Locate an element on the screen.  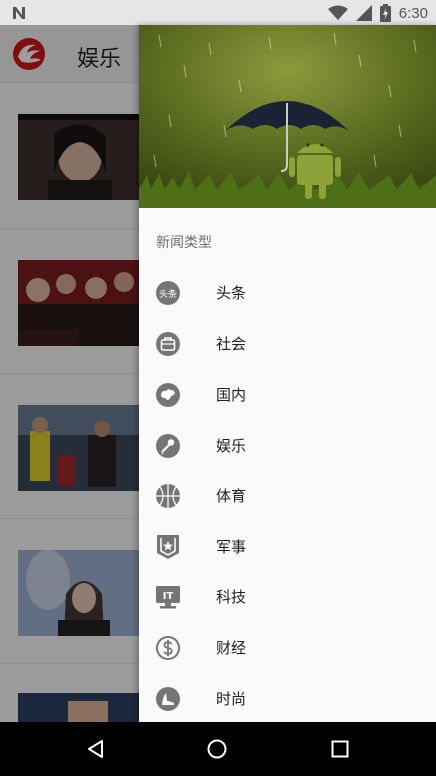
signal-icon is located at coordinates (363, 13).